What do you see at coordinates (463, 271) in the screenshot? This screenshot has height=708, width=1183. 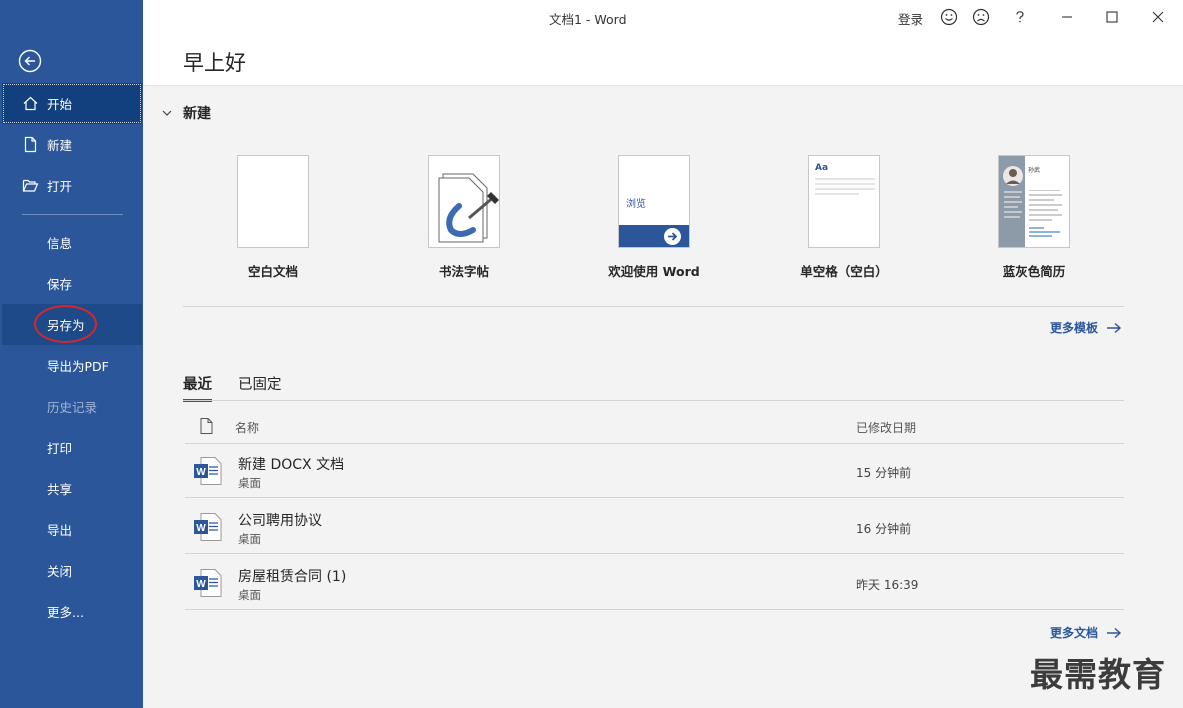 I see `template-caption: 书法字帖` at bounding box center [463, 271].